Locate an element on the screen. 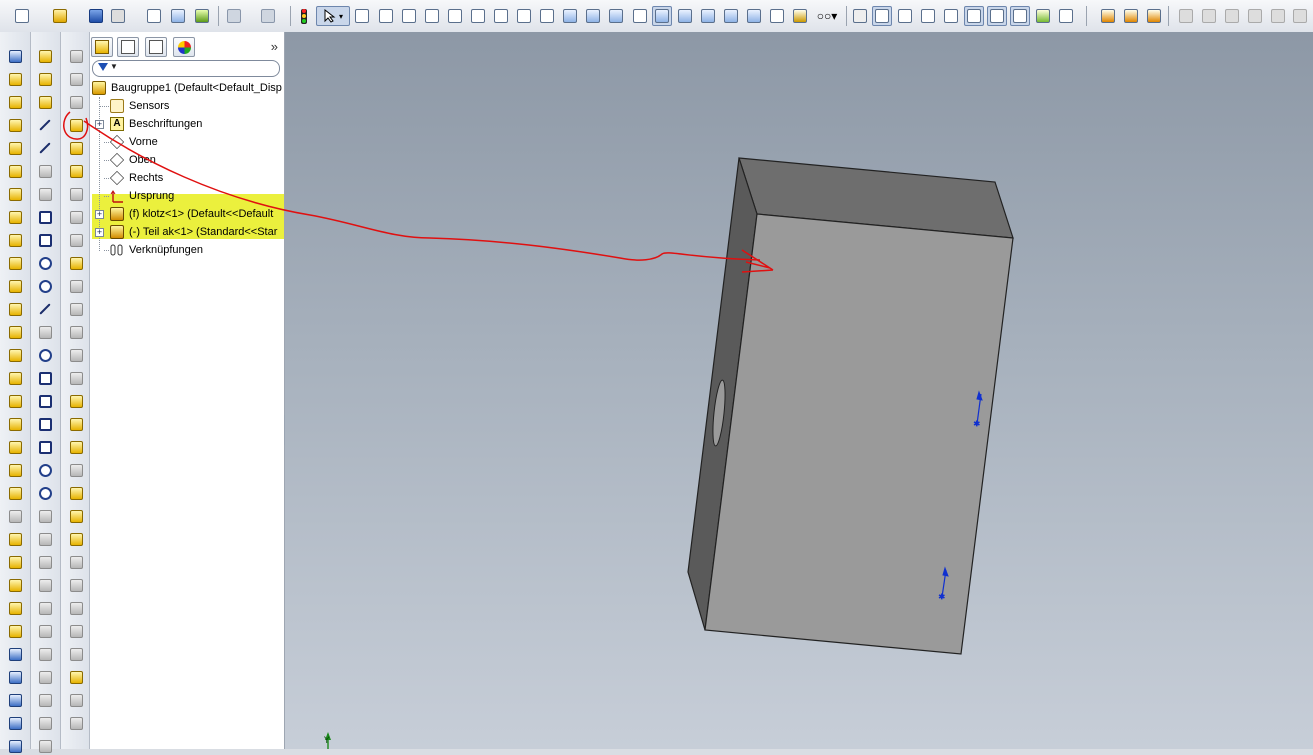  feature-tool-6-icon is located at coordinates (76, 171).